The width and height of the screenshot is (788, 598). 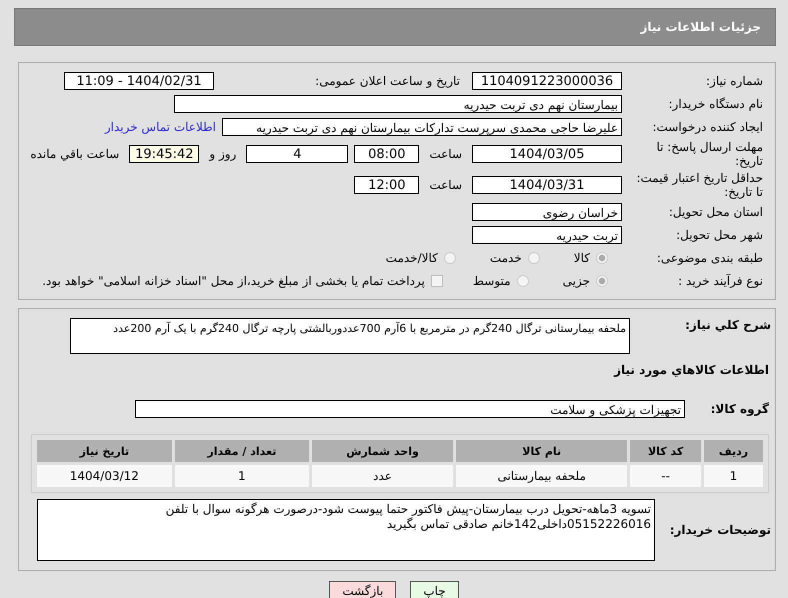 I want to click on column-header: تاریخ نیاز, so click(x=104, y=451).